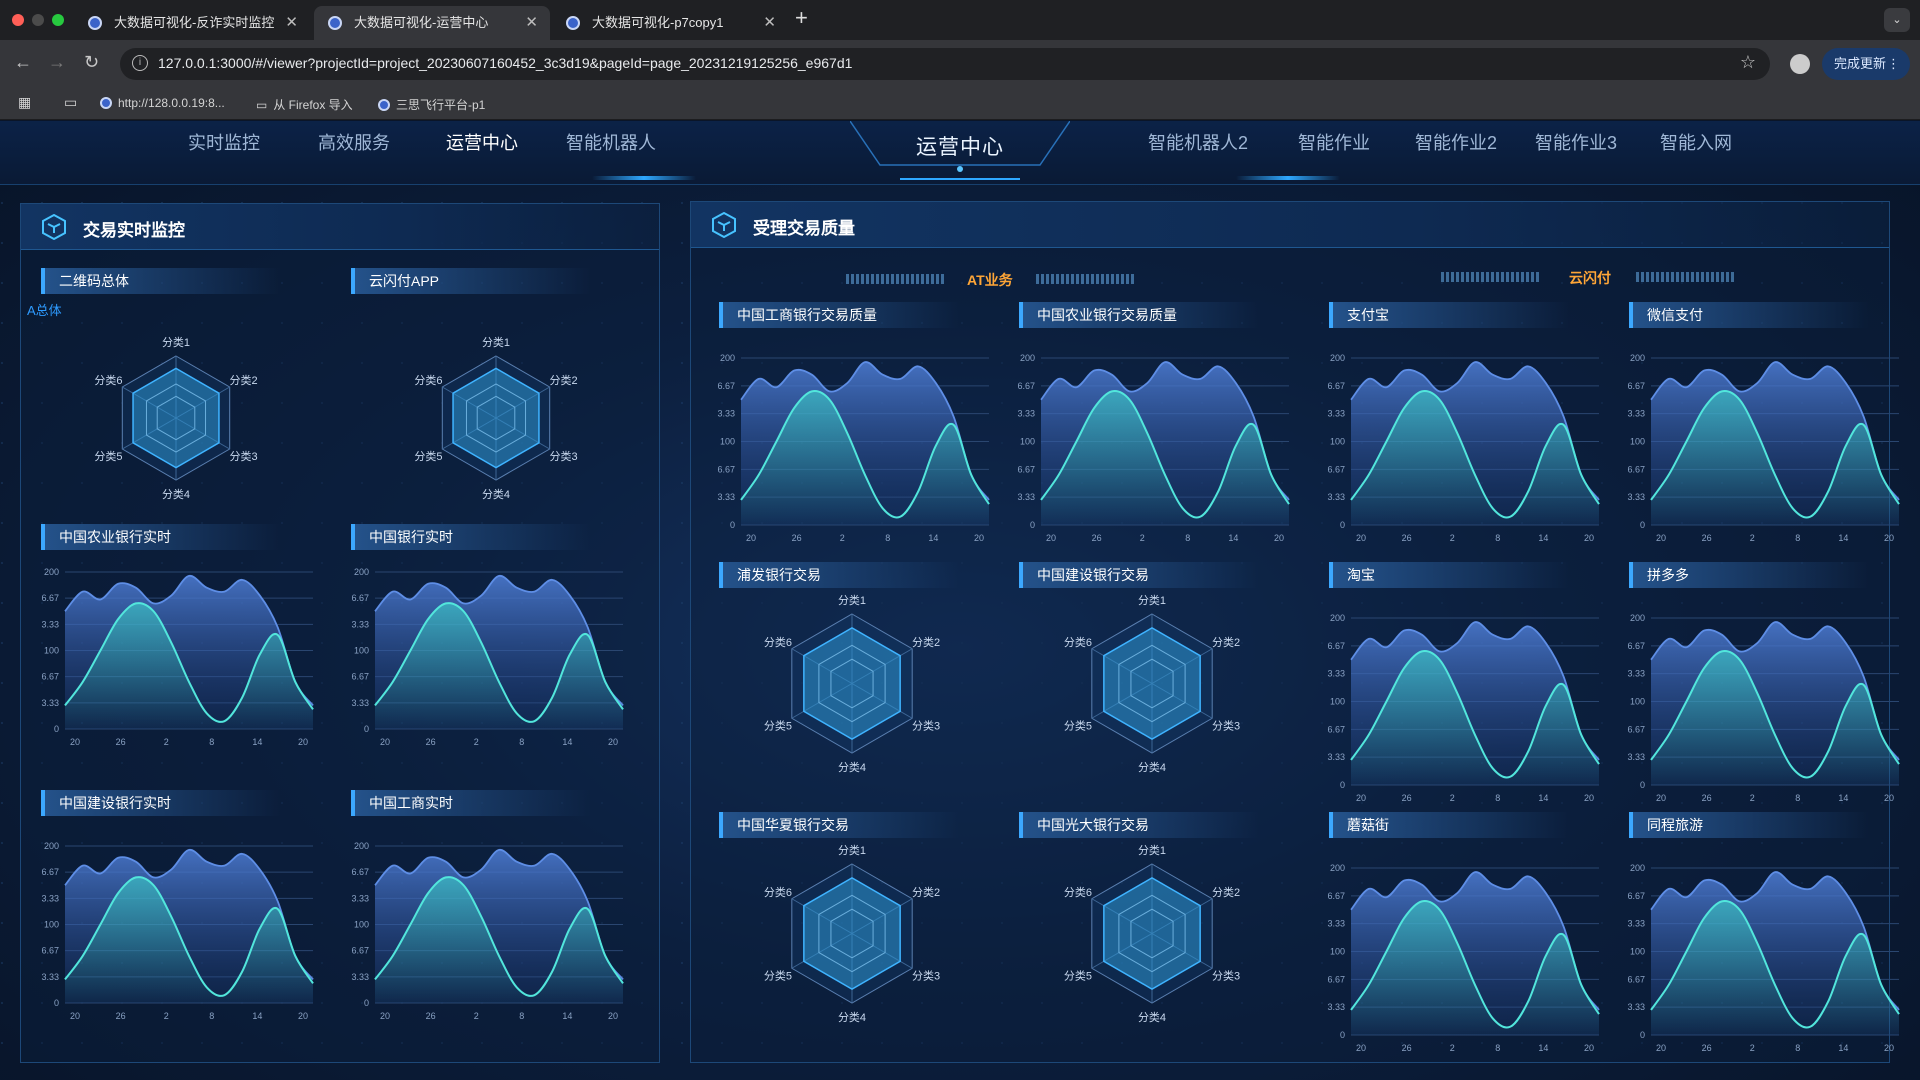  I want to click on nav-item-smart-operation-3: 智能作业3, so click(1576, 142).